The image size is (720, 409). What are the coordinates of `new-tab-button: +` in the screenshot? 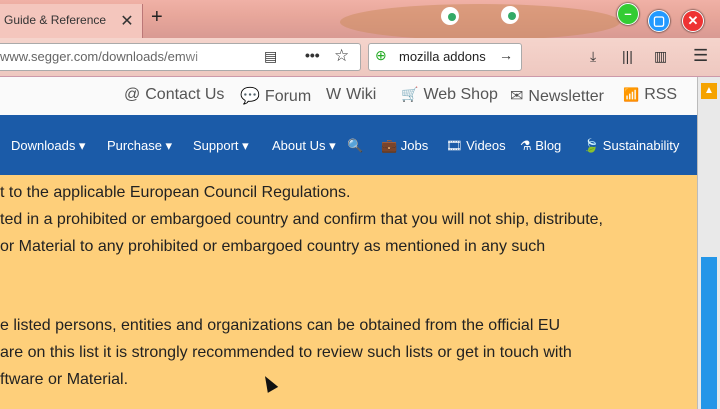 It's located at (157, 17).